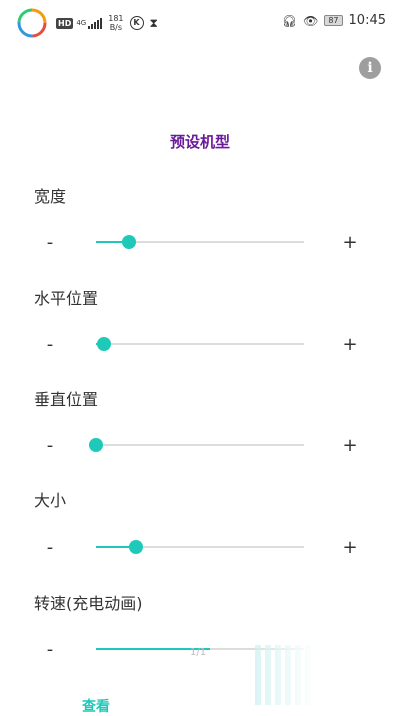 Image resolution: width=400 pixels, height=716 pixels. What do you see at coordinates (199, 142) in the screenshot?
I see `page-title: 预设机型` at bounding box center [199, 142].